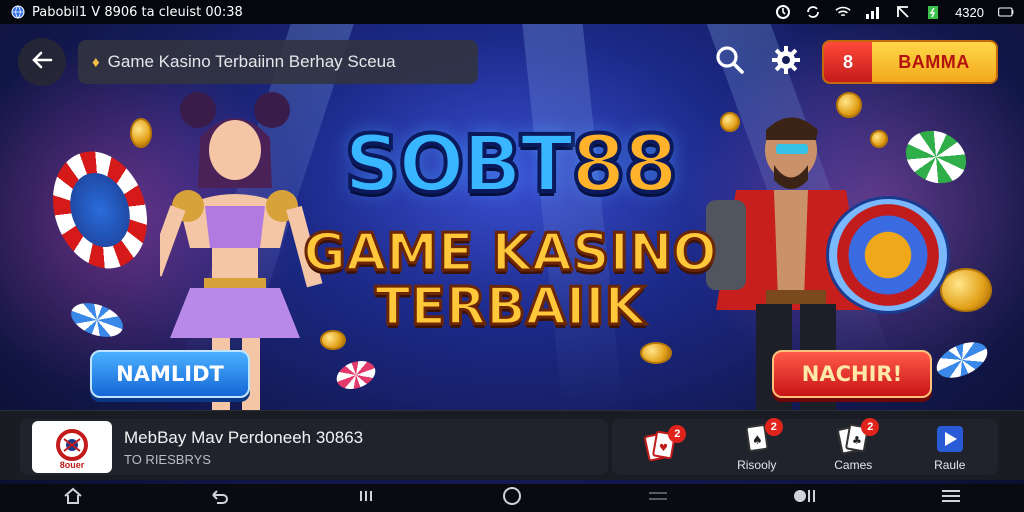  Describe the element at coordinates (888, 255) in the screenshot. I see `slot-drum-icon` at that location.